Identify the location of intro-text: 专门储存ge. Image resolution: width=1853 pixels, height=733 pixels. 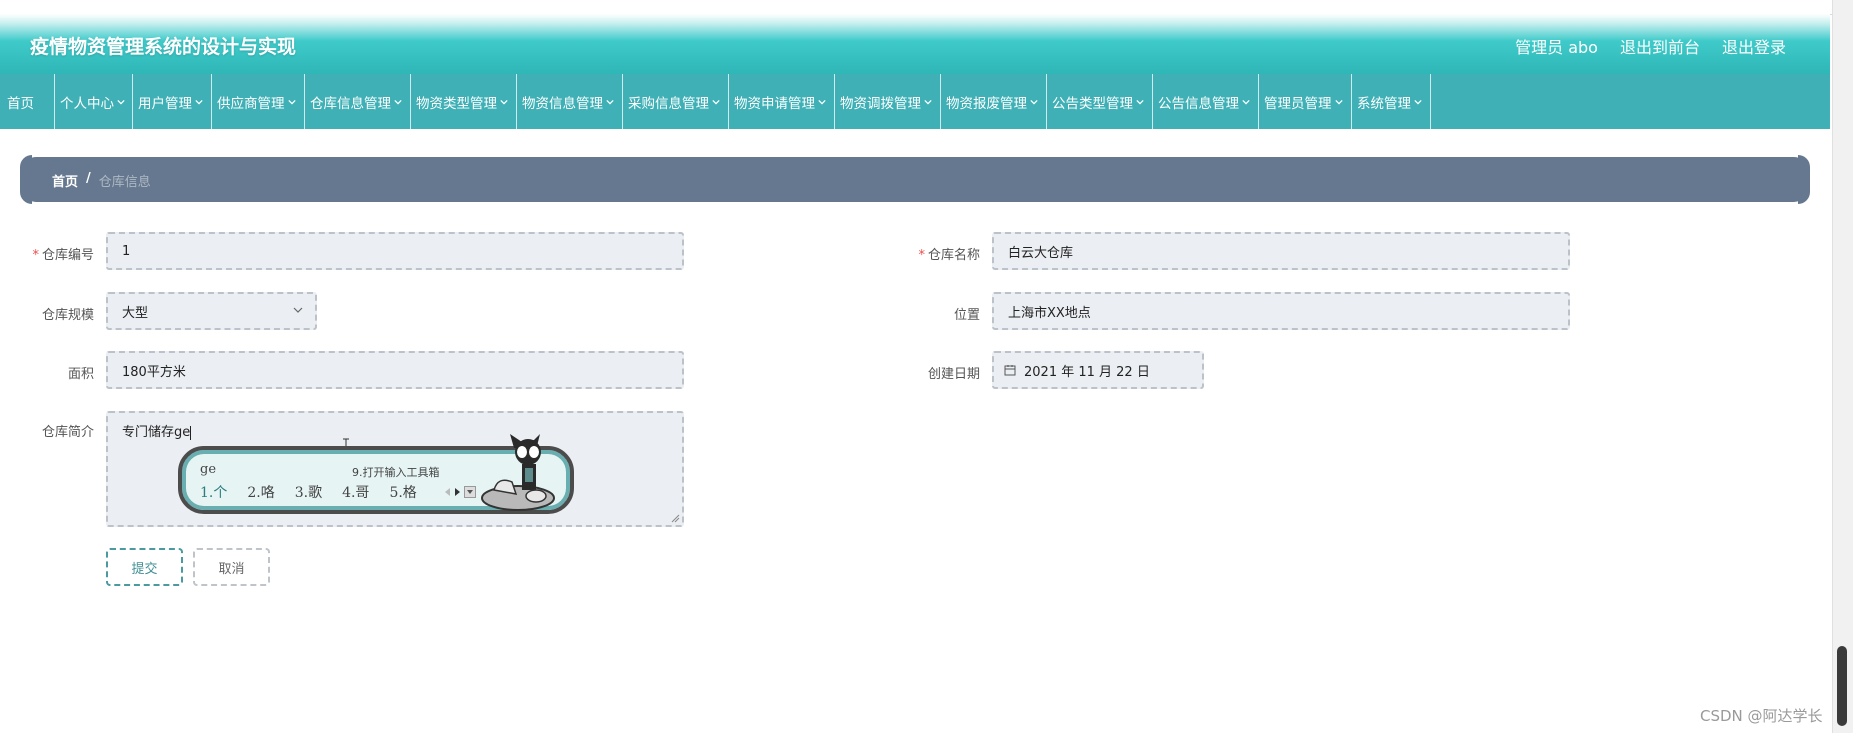
(157, 430).